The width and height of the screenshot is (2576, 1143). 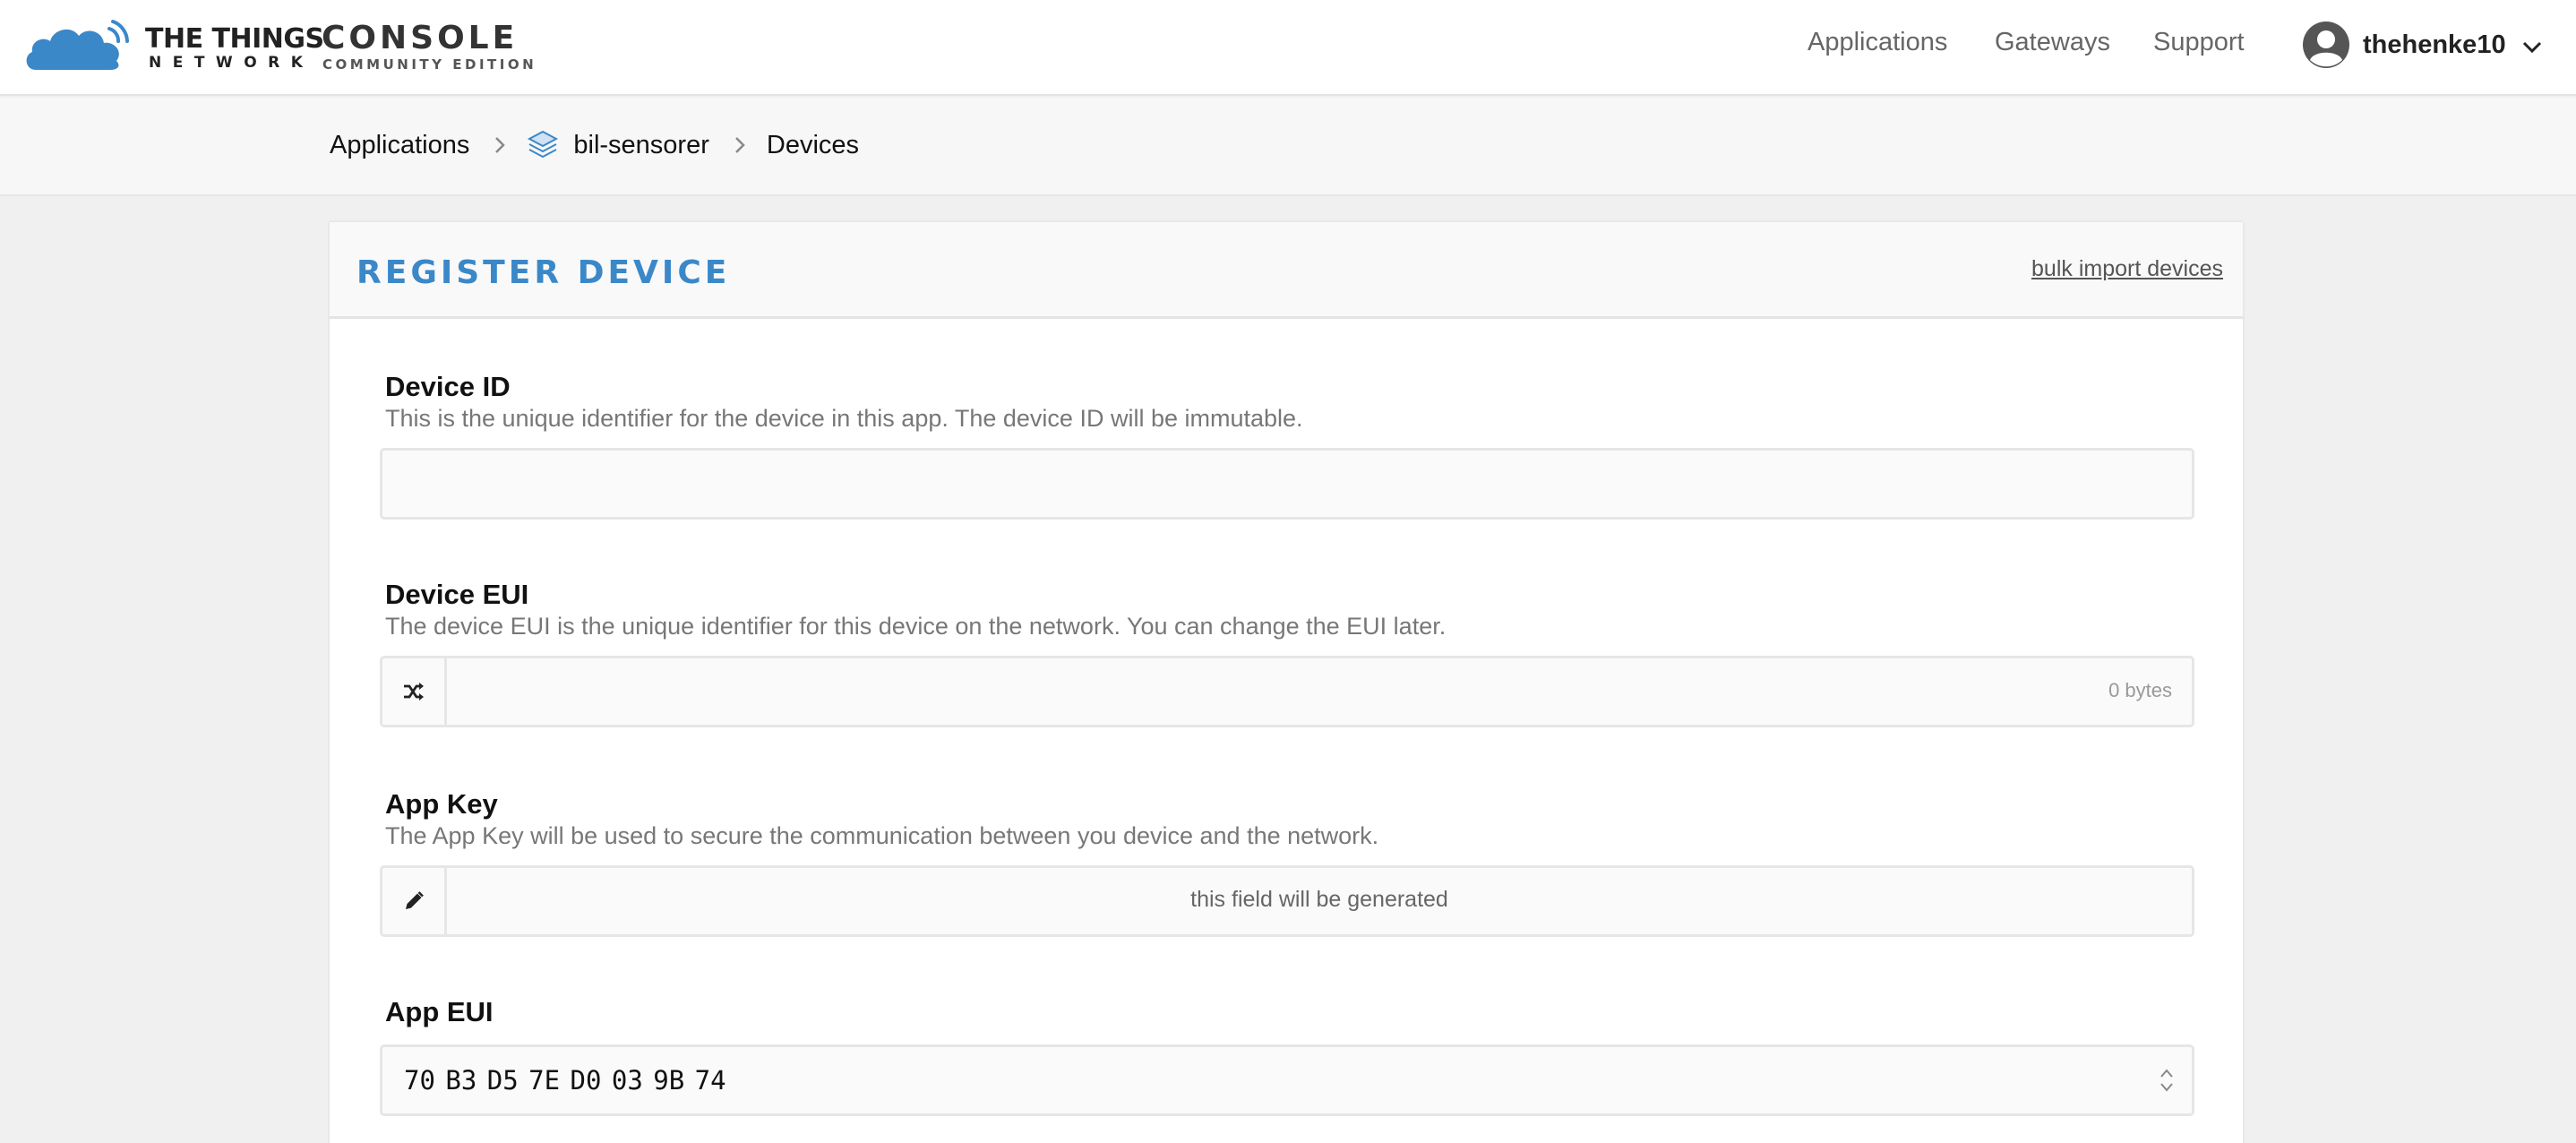 I want to click on nav-applications: Applications, so click(x=1877, y=42).